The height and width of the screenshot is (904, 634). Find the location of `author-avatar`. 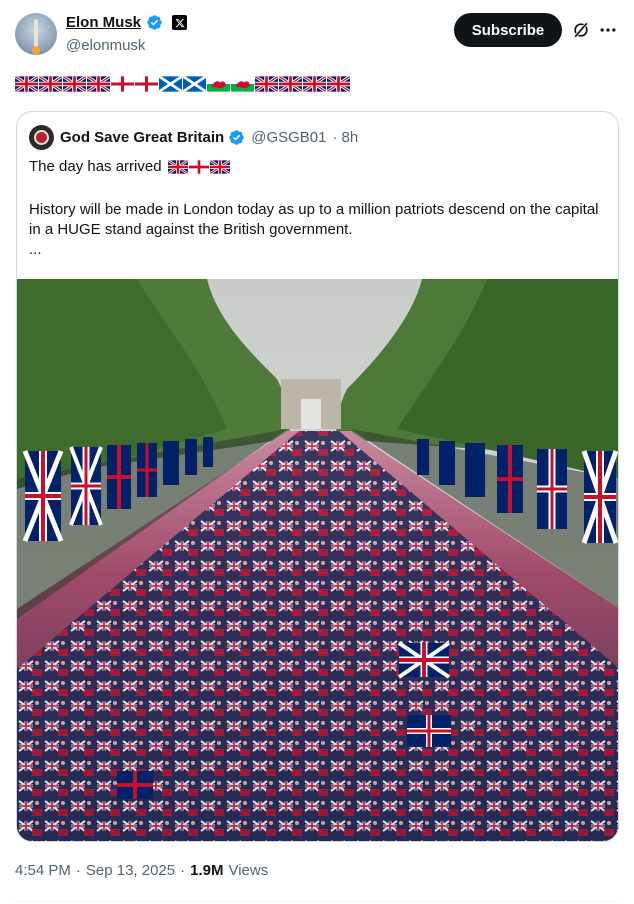

author-avatar is located at coordinates (36, 34).